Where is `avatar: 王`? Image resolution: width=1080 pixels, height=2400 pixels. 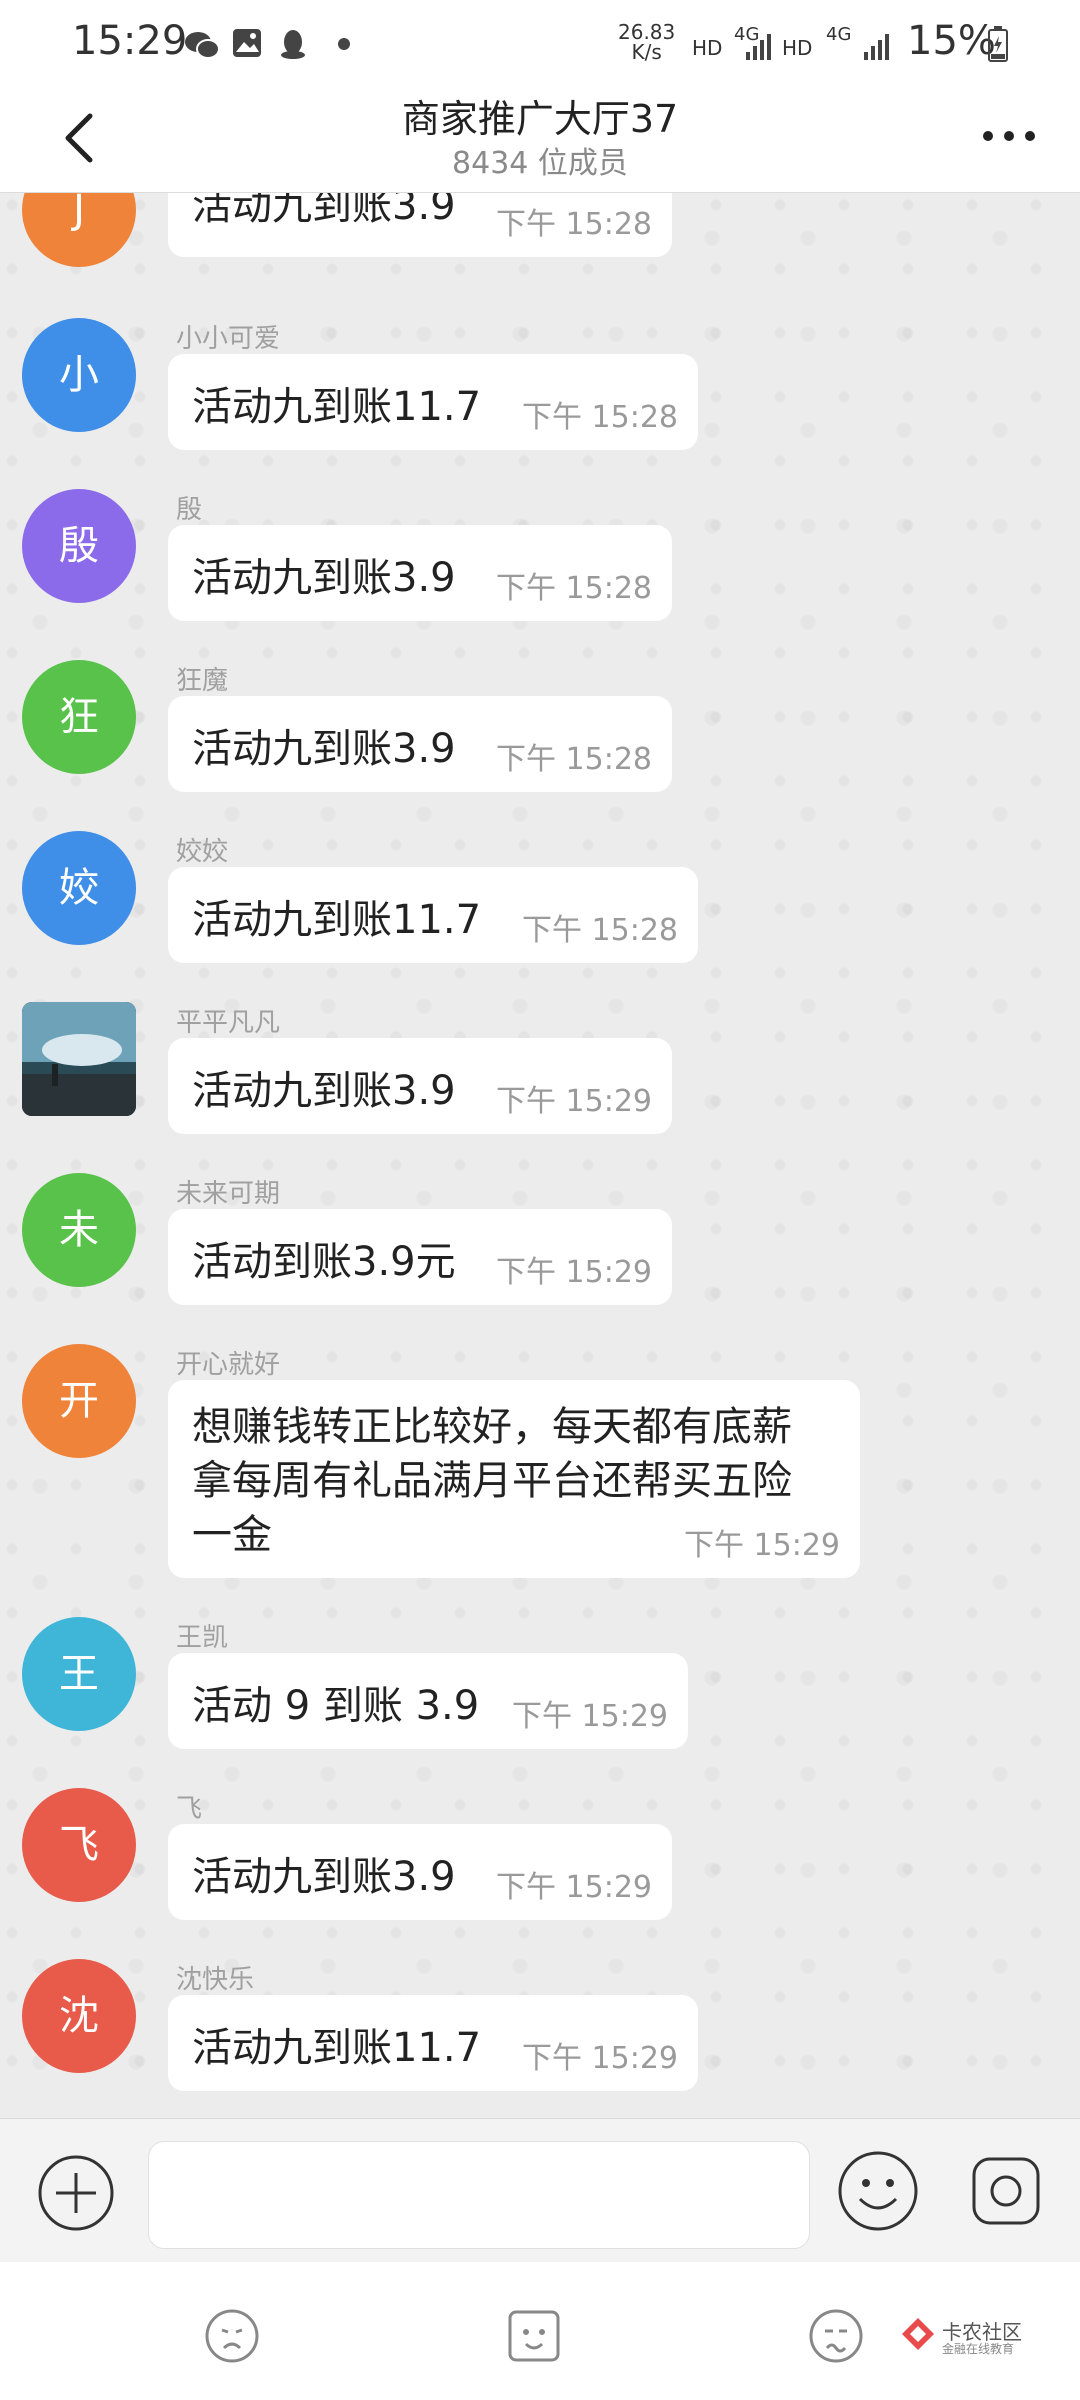 avatar: 王 is located at coordinates (79, 1674).